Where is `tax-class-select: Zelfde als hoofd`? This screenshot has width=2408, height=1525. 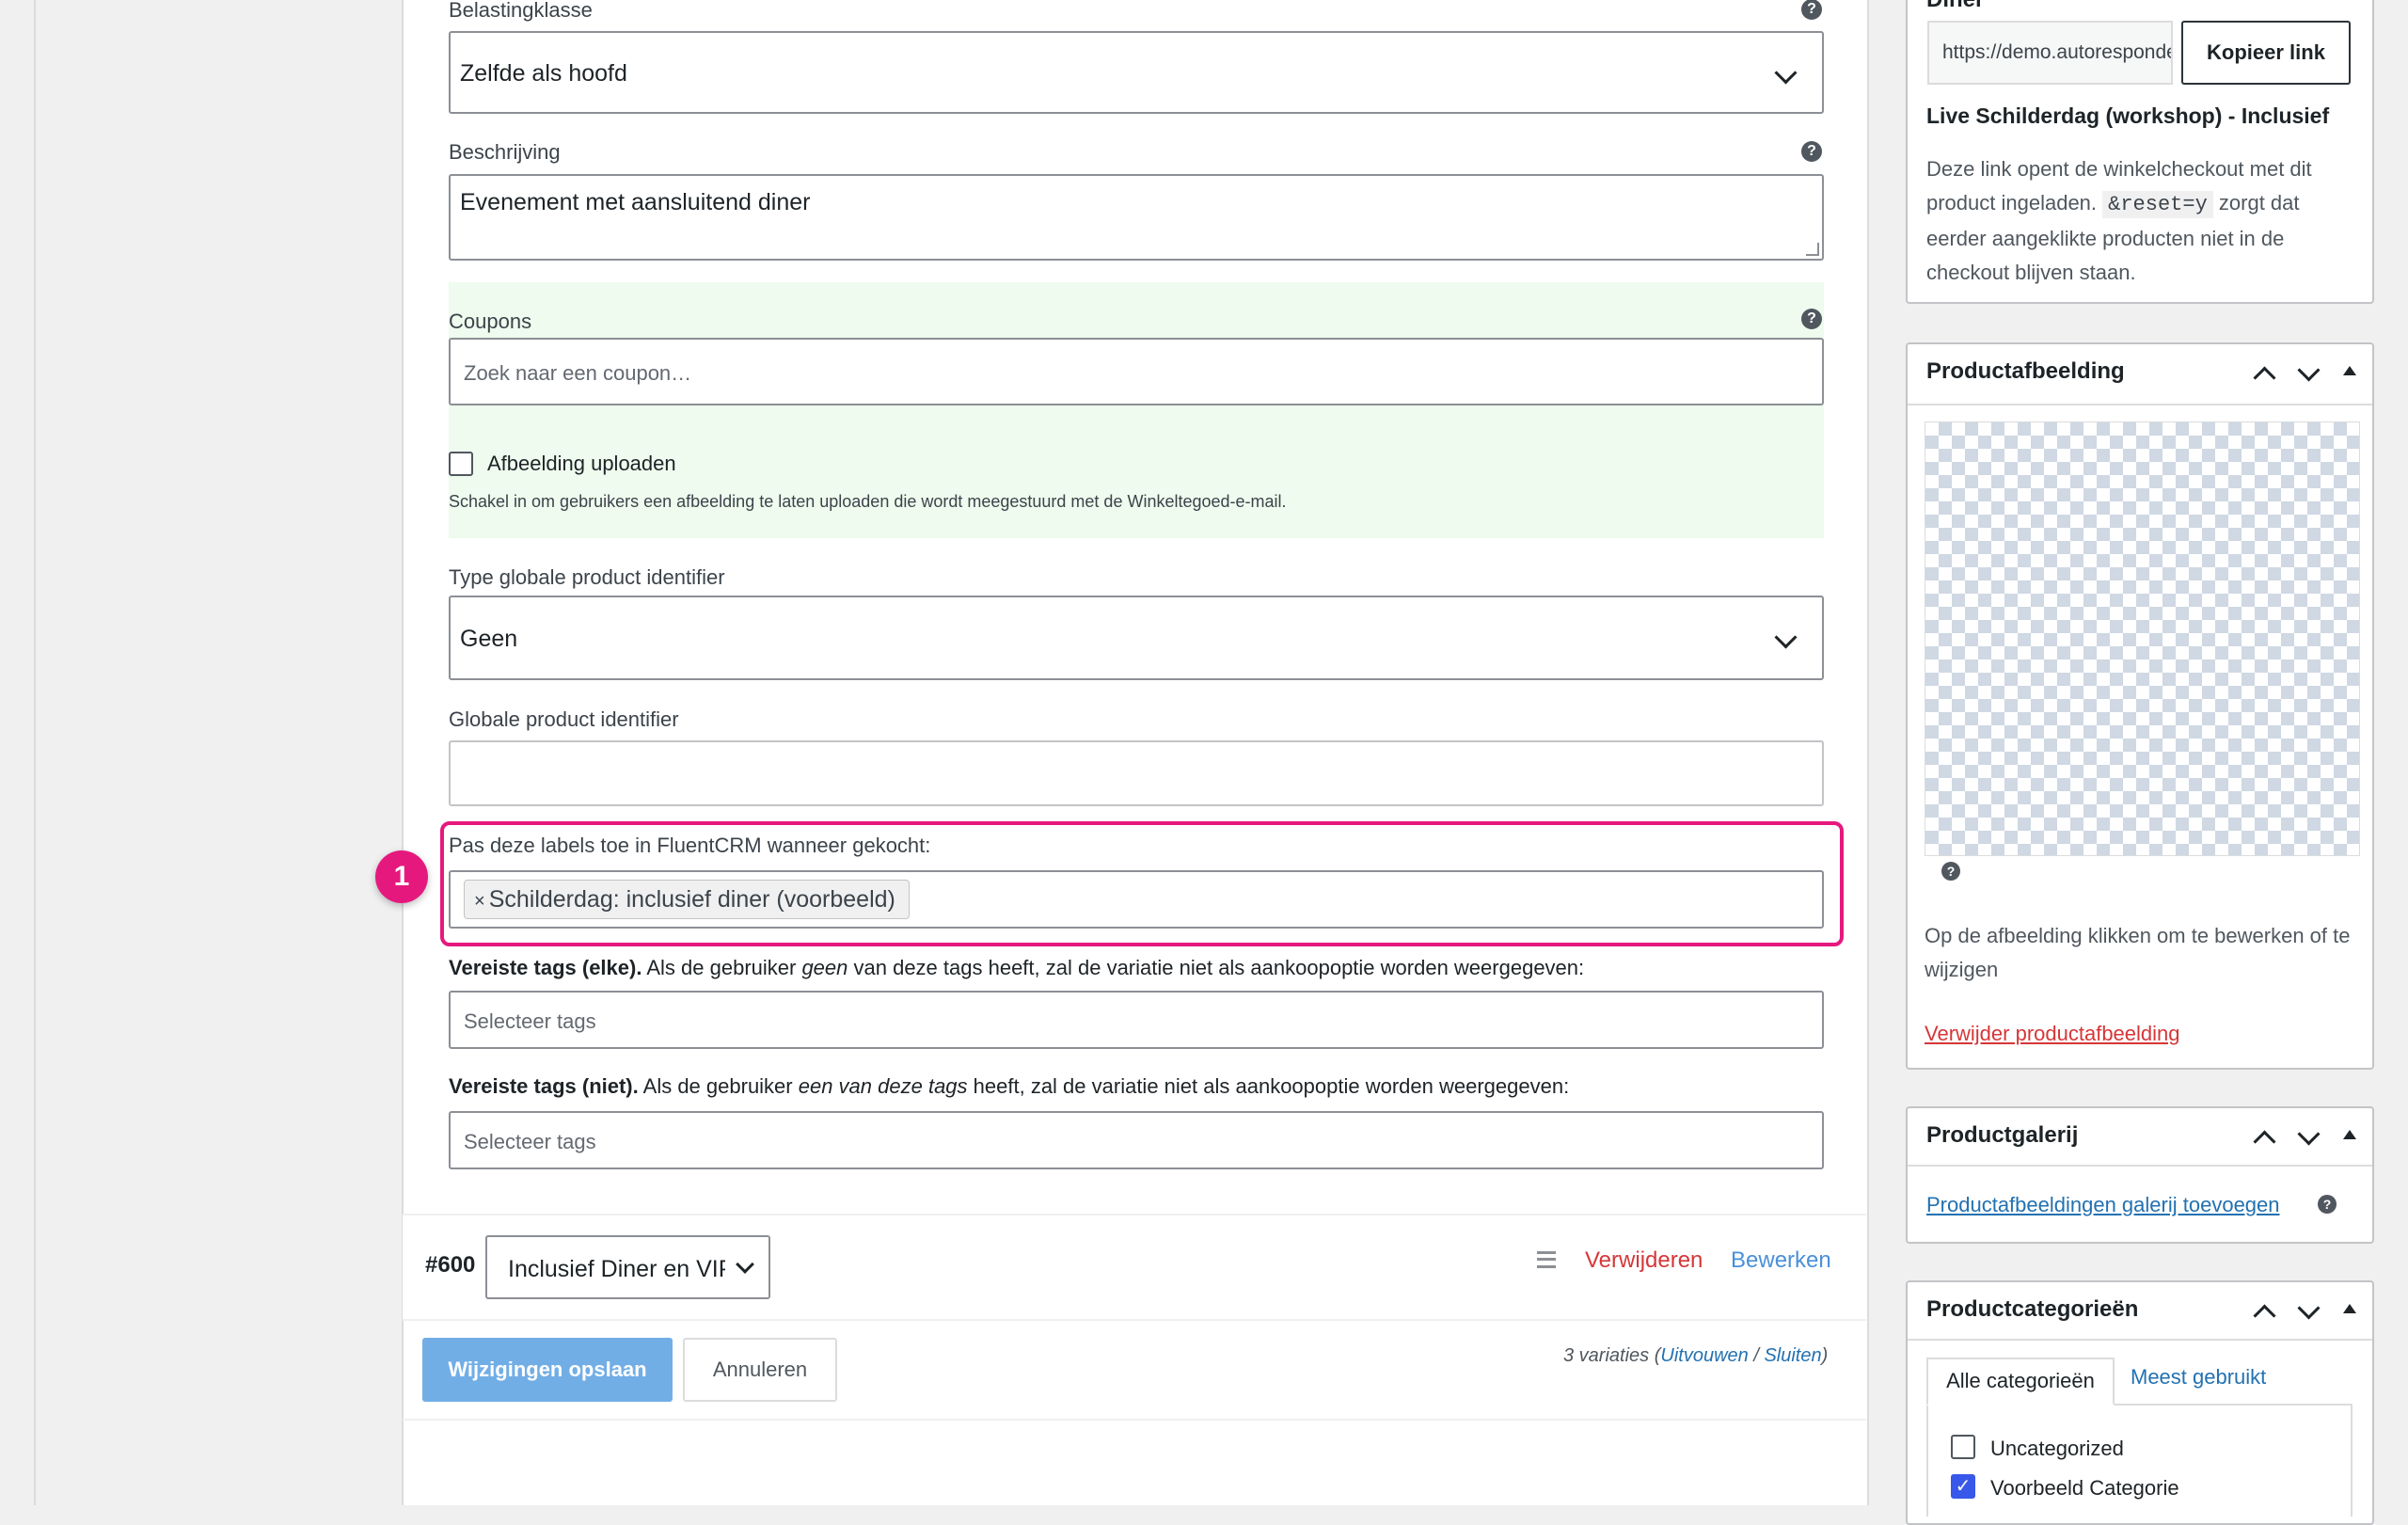
tax-class-select: Zelfde als hoofd is located at coordinates (1137, 72).